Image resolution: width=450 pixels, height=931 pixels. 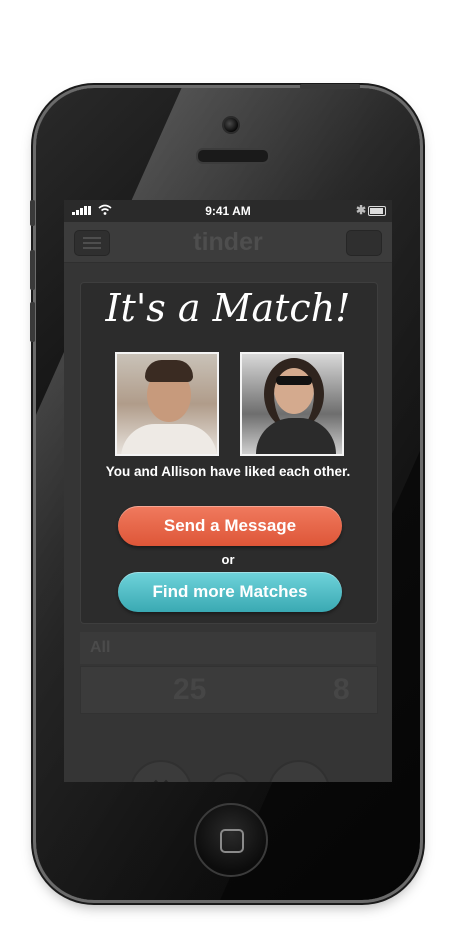 I want to click on power-button, so click(x=330, y=86).